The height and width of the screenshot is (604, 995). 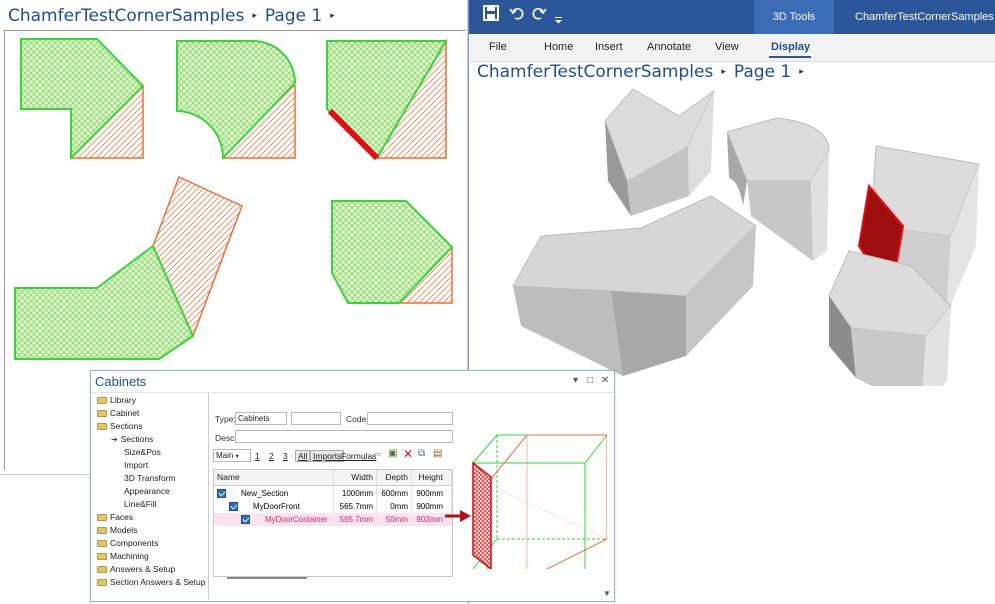 What do you see at coordinates (271, 456) in the screenshot?
I see `level-2-button: 2` at bounding box center [271, 456].